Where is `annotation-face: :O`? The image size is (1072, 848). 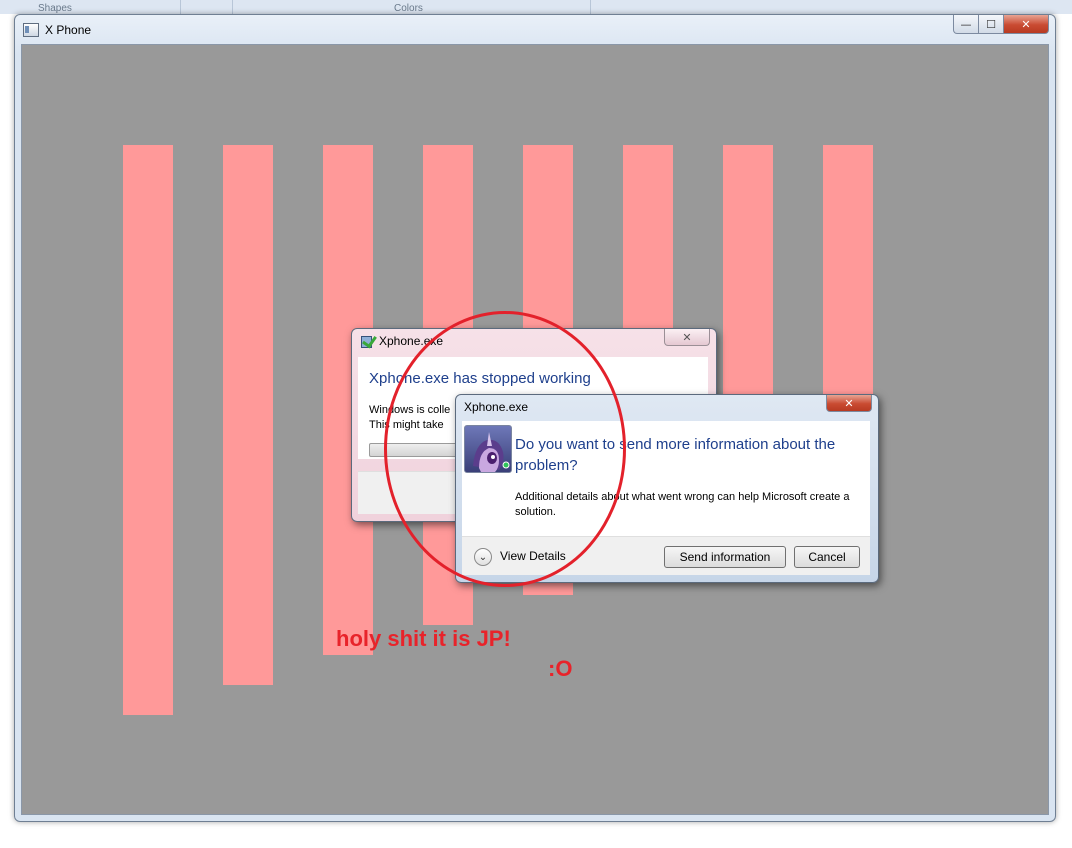
annotation-face: :O is located at coordinates (560, 668).